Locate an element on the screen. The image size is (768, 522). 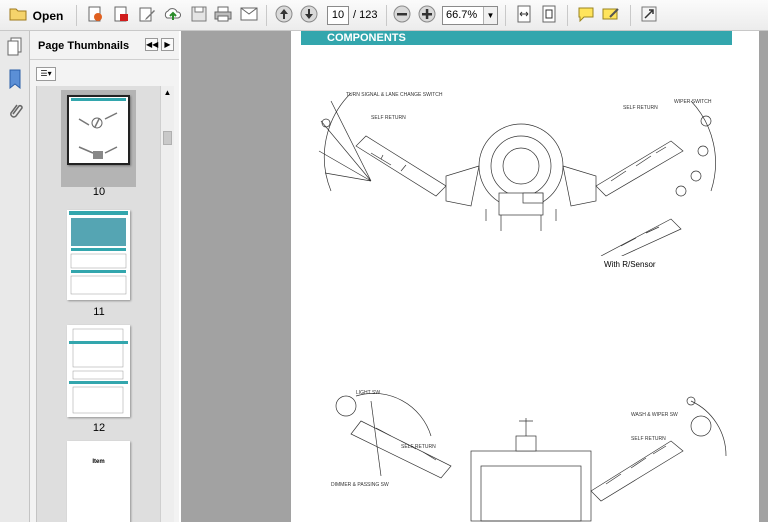
section-header-bar: COMPONENTS is located at coordinates (516, 38).